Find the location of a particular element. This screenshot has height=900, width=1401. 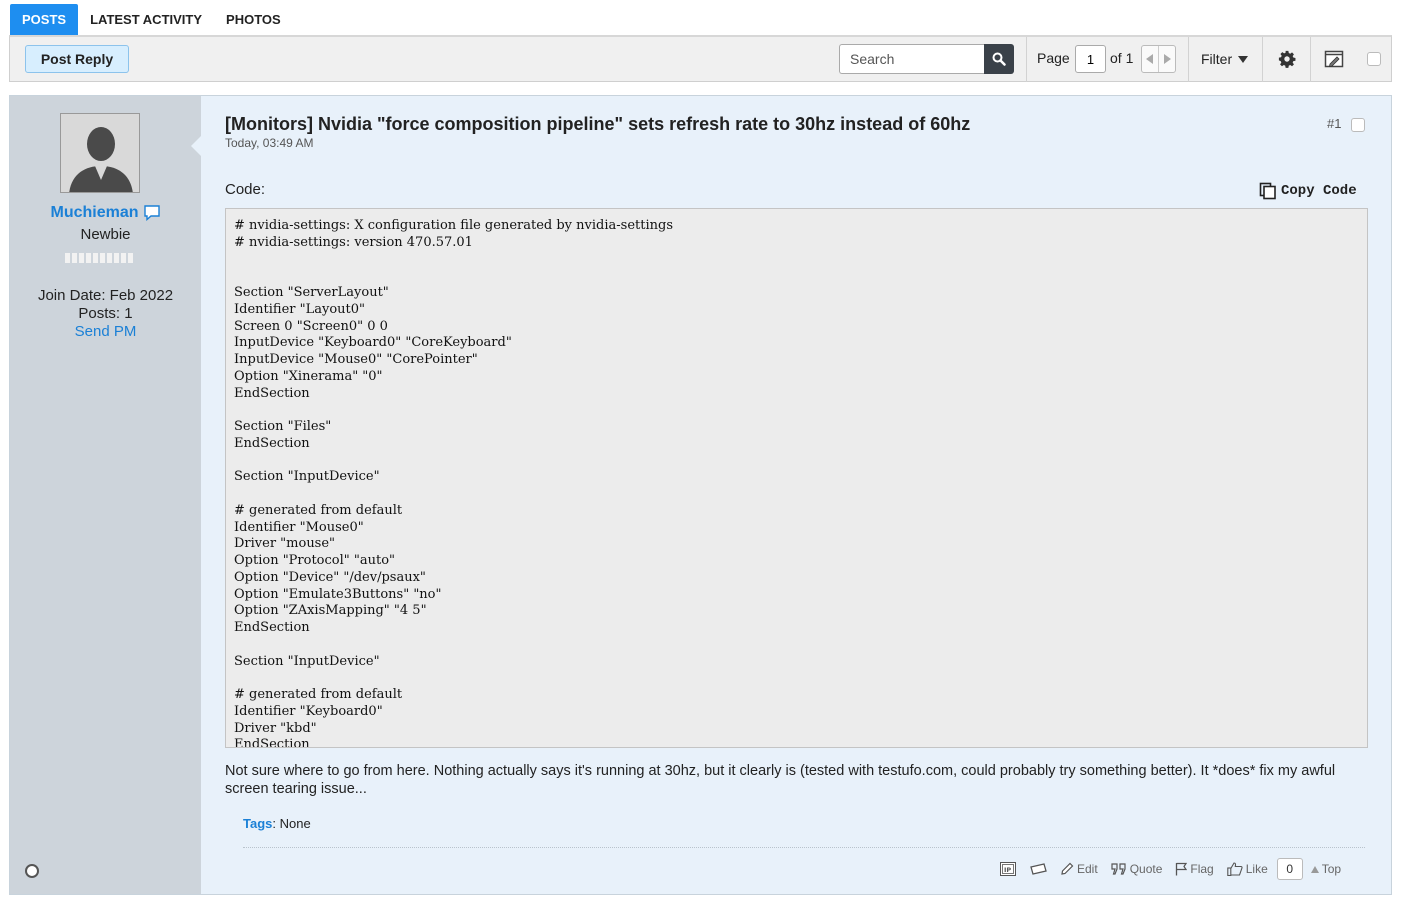

back-to-top-link: Top is located at coordinates (1326, 869).